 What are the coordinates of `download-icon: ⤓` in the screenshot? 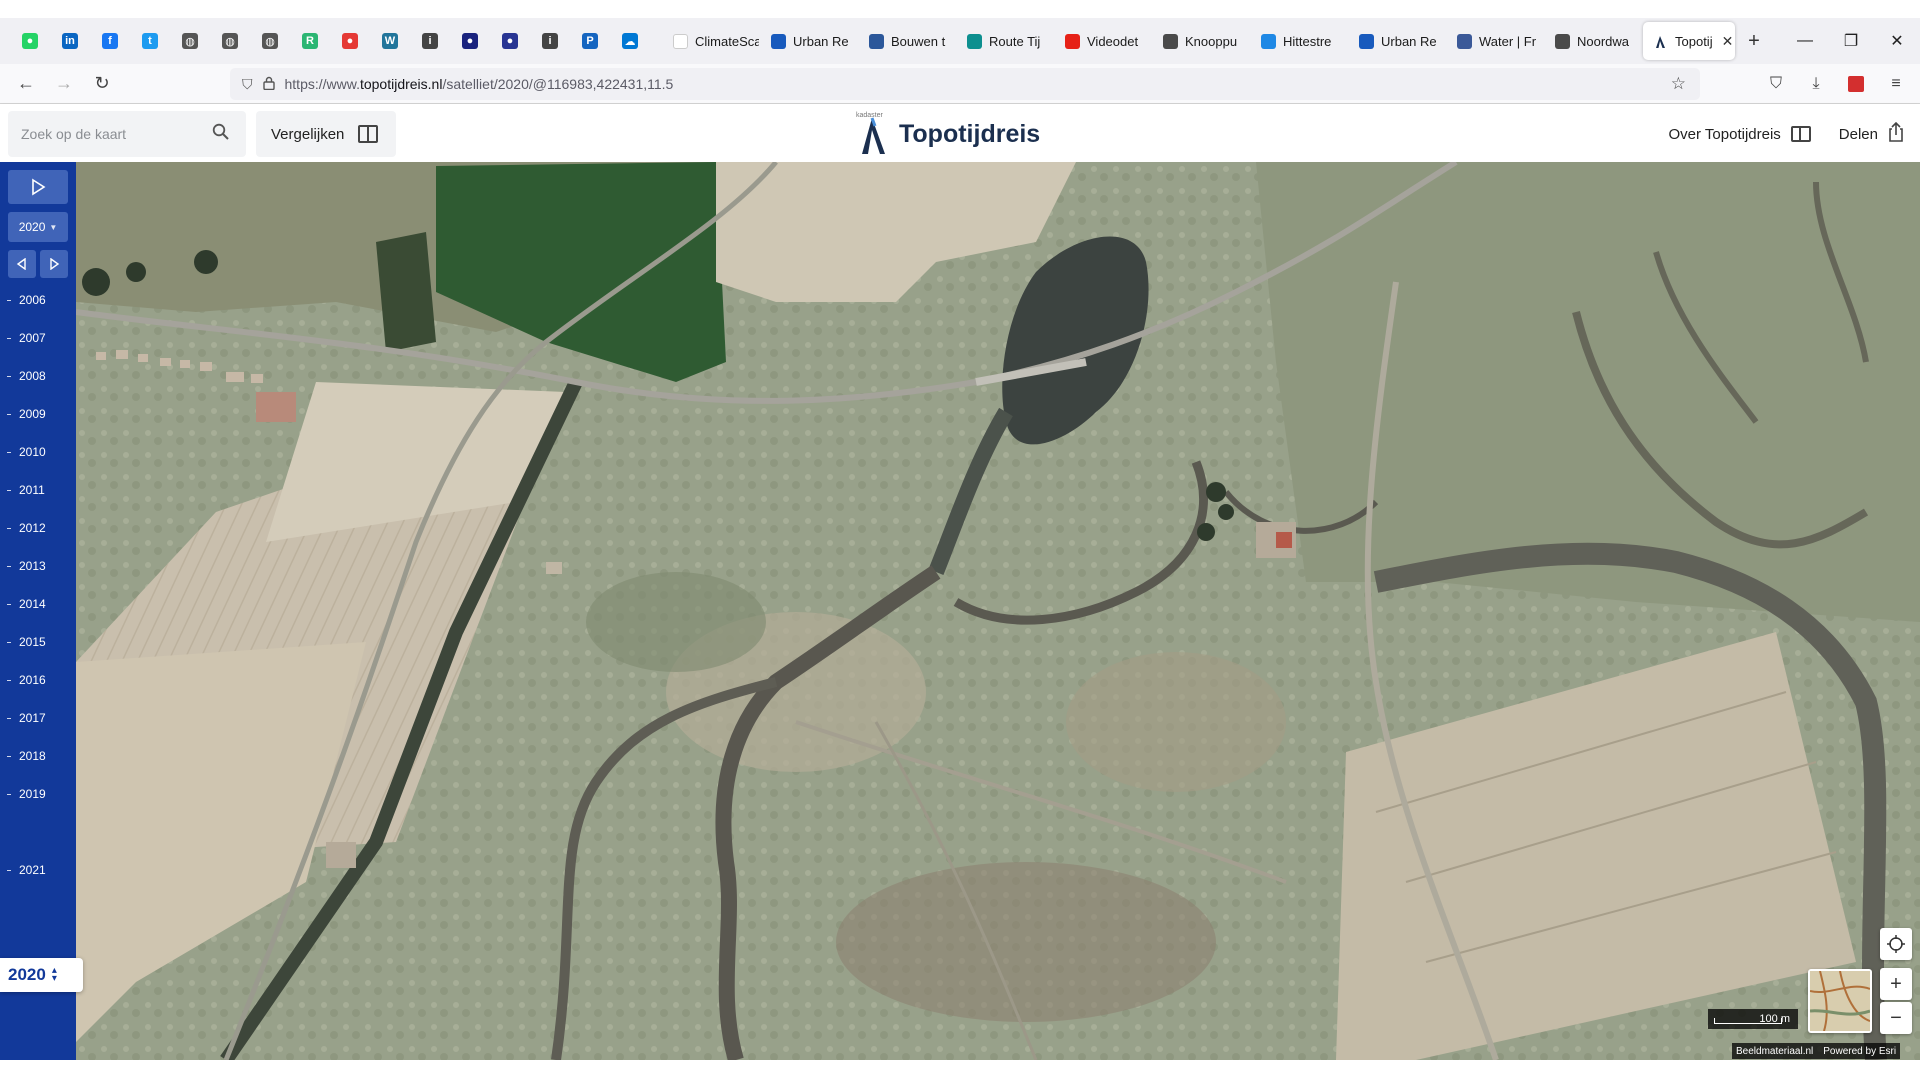 It's located at (1816, 84).